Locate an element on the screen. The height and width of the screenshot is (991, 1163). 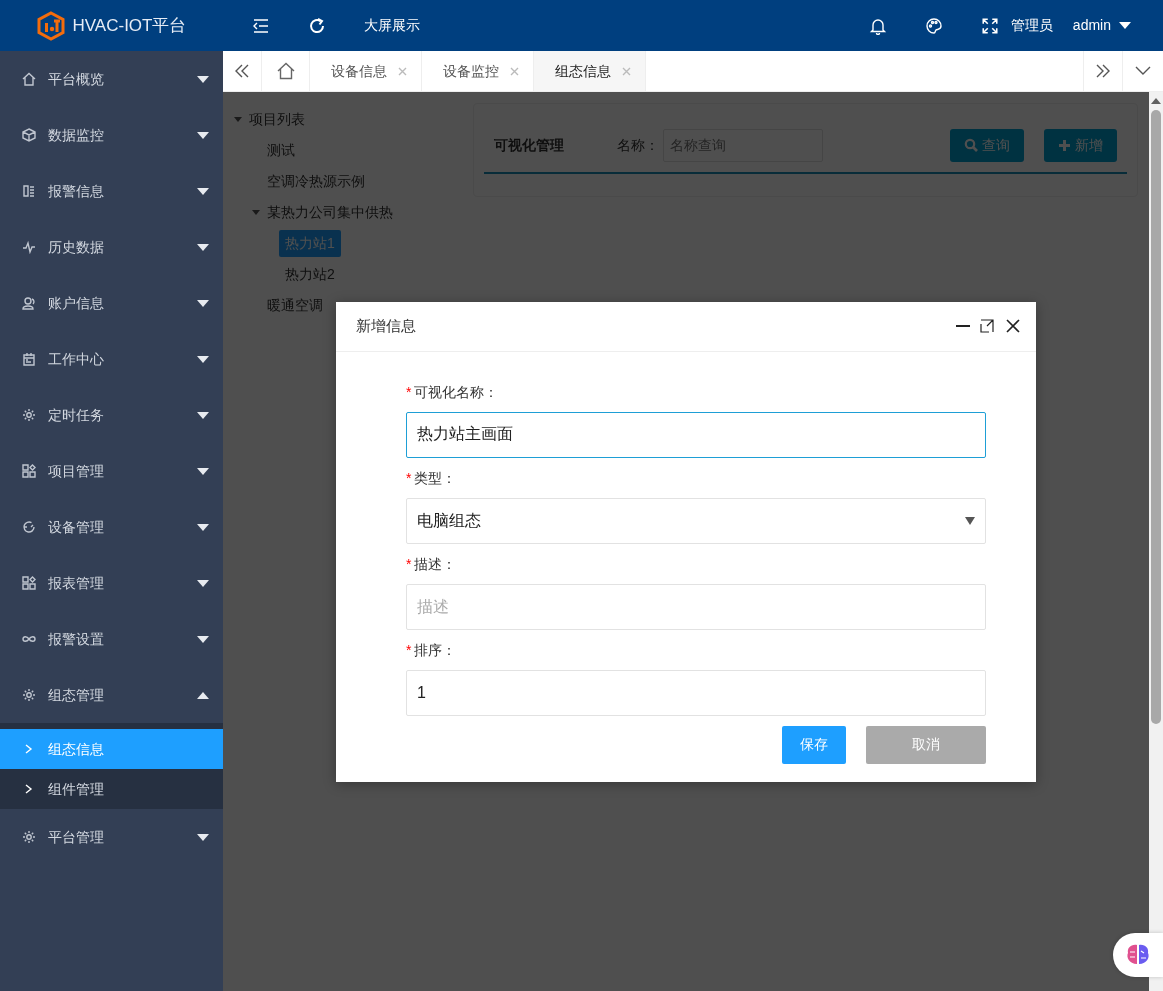
calendar-icon is located at coordinates (29, 359).